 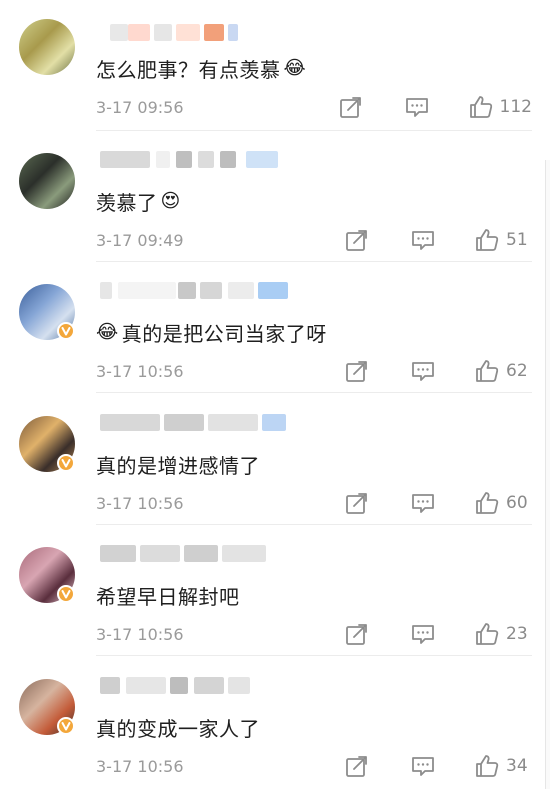 I want to click on heart-eyes-icon: 😍, so click(x=170, y=201).